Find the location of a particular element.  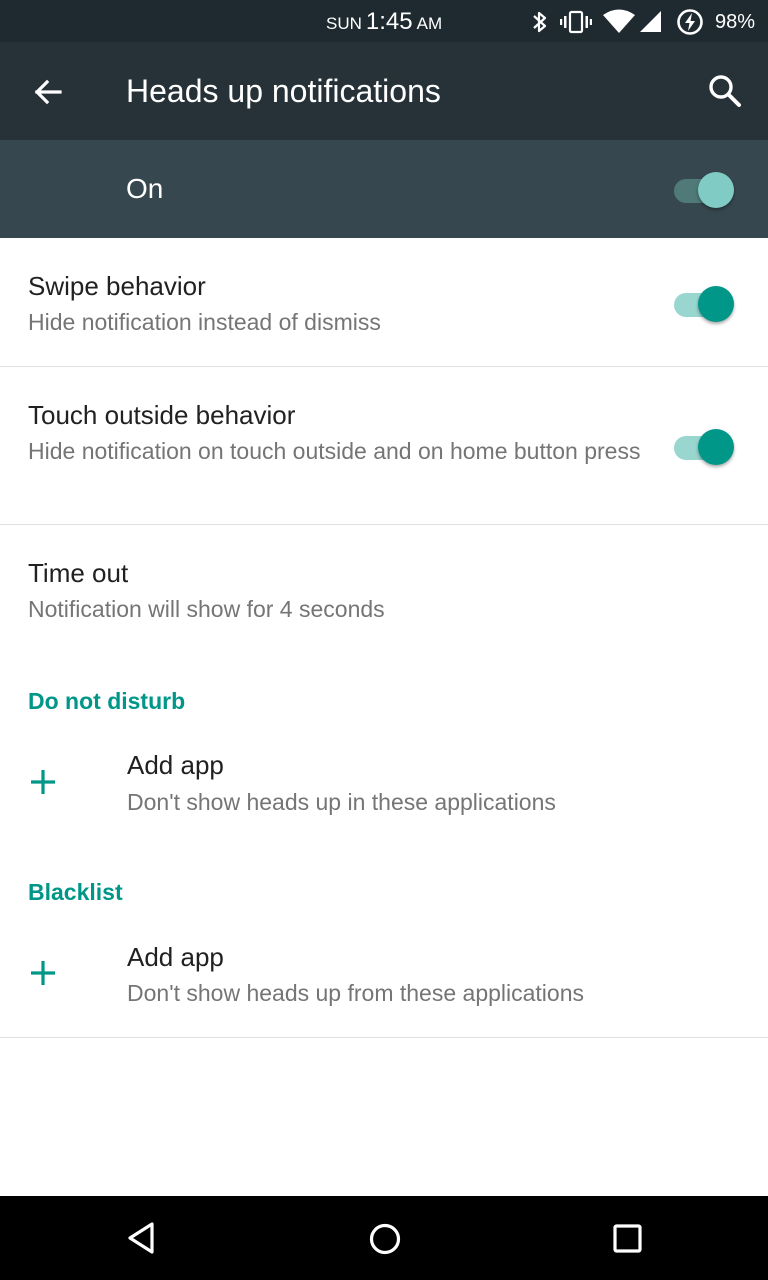

home-circle-icon is located at coordinates (385, 1239).